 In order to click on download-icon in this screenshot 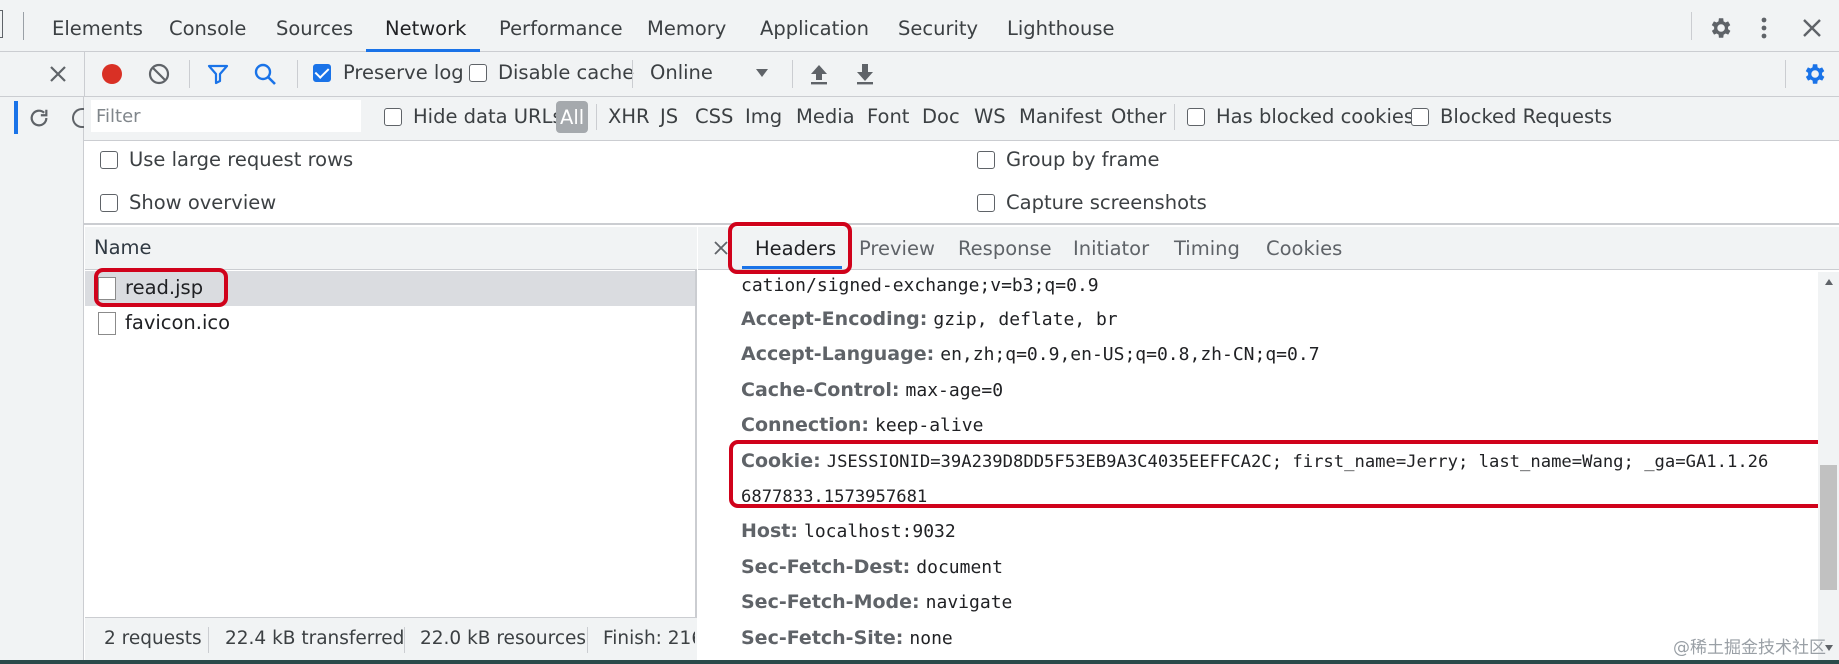, I will do `click(865, 74)`.